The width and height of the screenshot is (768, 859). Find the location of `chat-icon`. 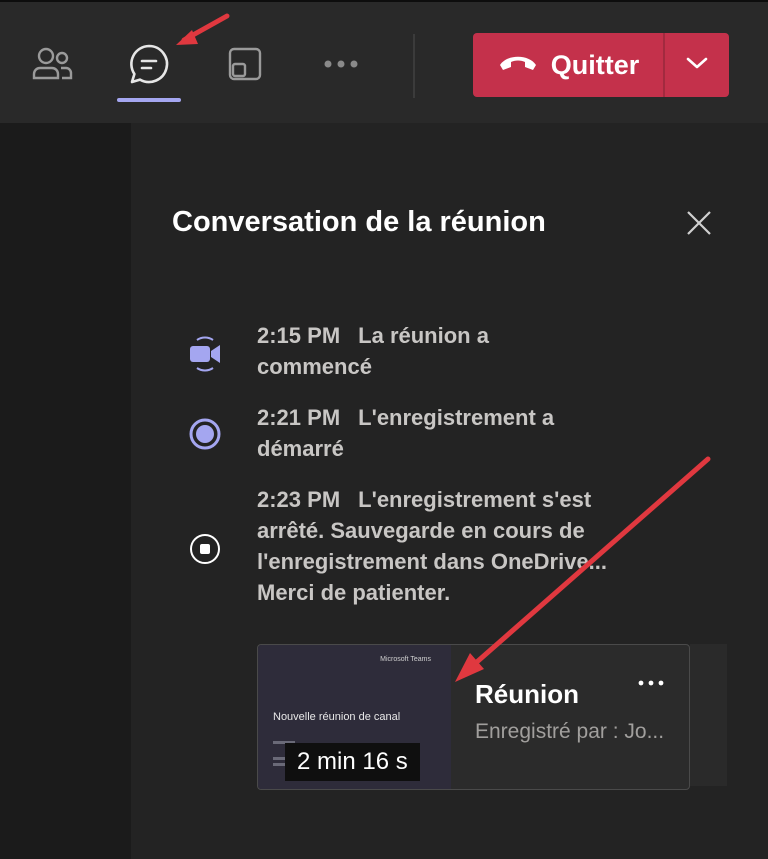

chat-icon is located at coordinates (149, 64).